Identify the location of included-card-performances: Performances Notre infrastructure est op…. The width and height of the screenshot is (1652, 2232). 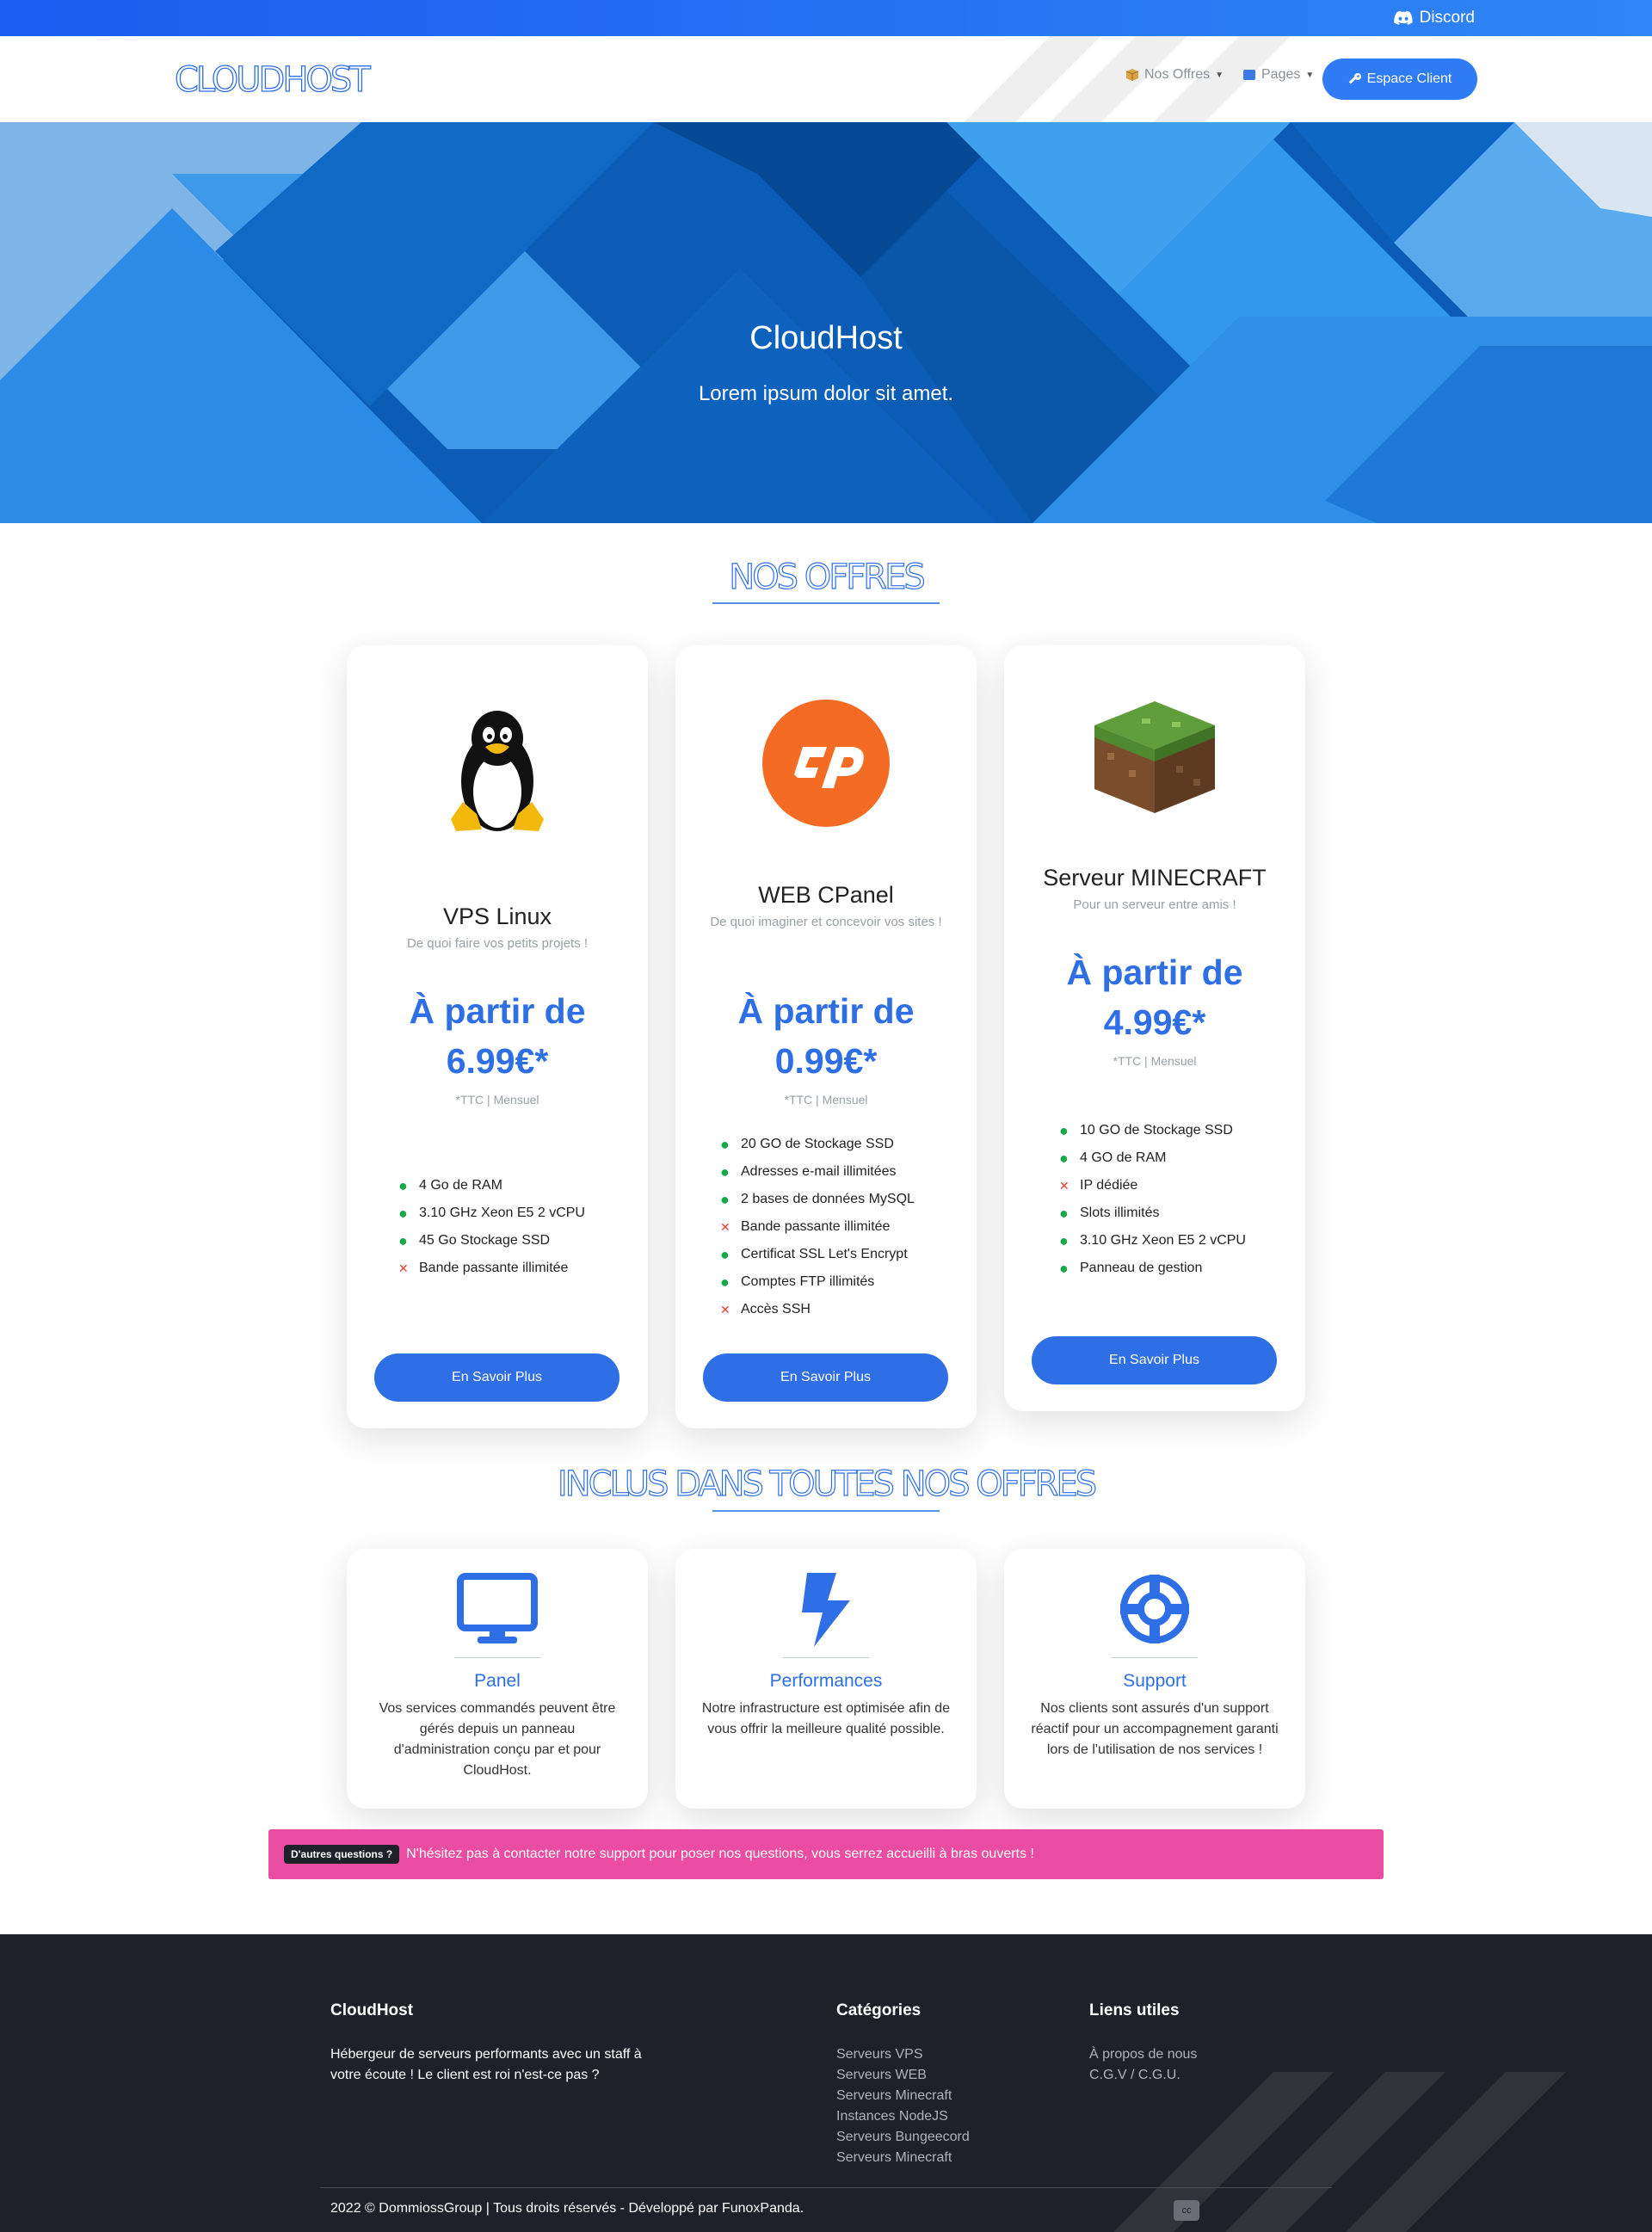
(826, 1679).